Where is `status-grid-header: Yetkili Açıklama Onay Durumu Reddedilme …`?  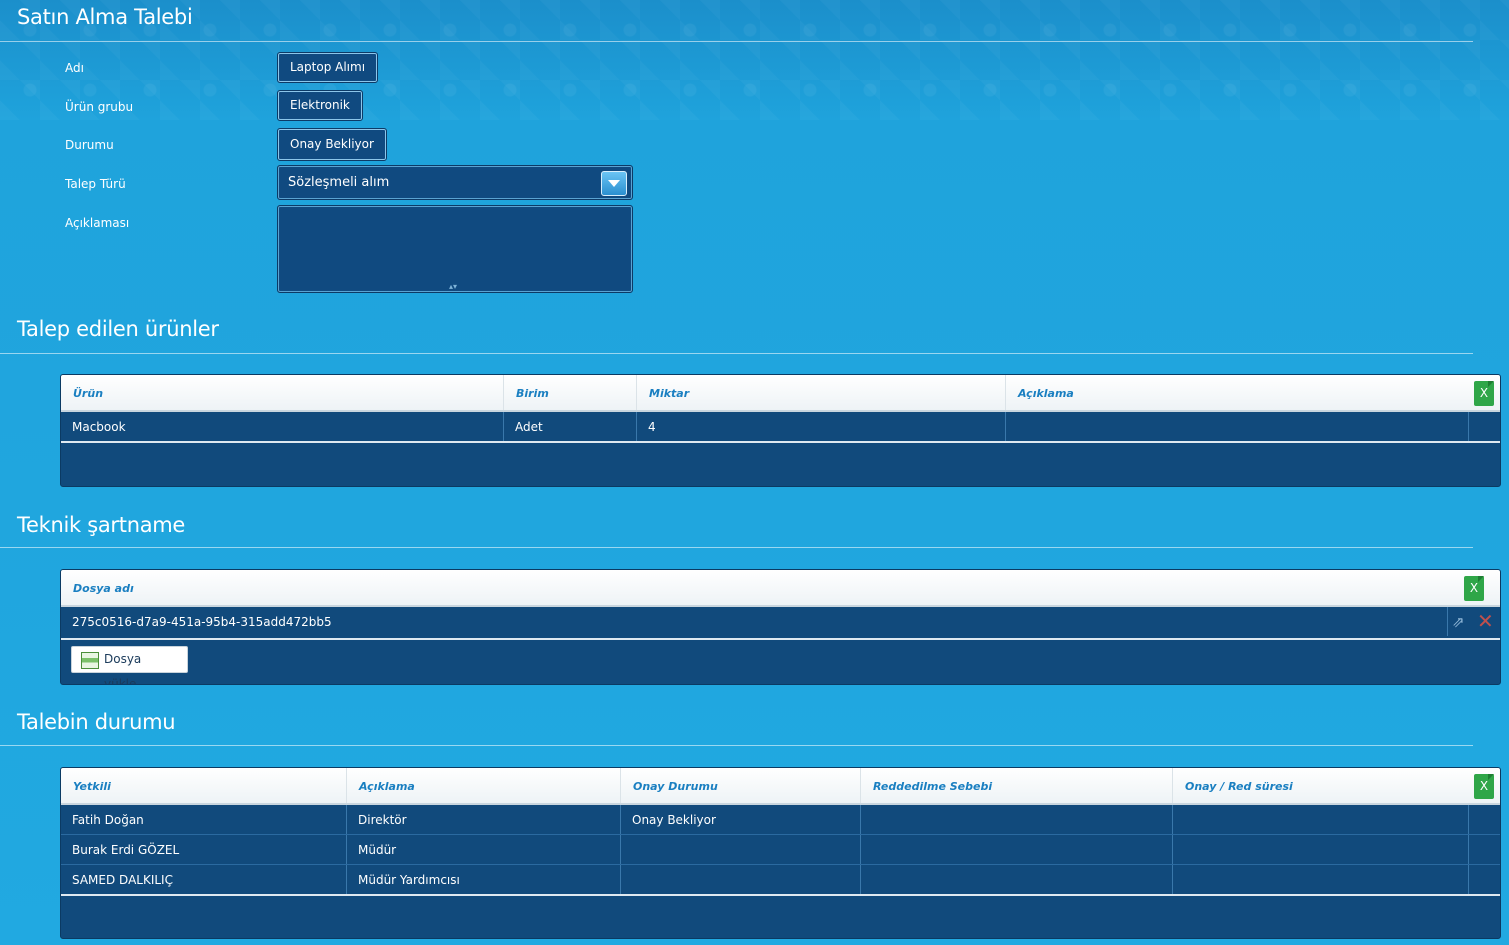 status-grid-header: Yetkili Açıklama Onay Durumu Reddedilme … is located at coordinates (780, 786).